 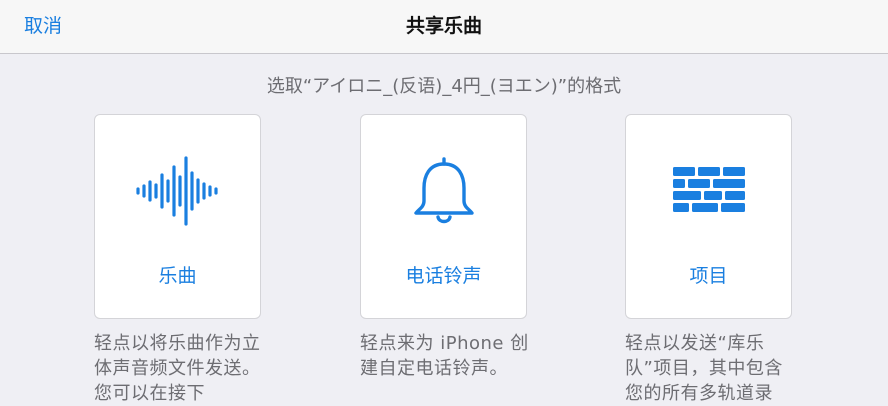 I want to click on option-description-project: 轻点以发送“库乐队”项目，其中包含您的所有多轨道录, so click(x=704, y=368).